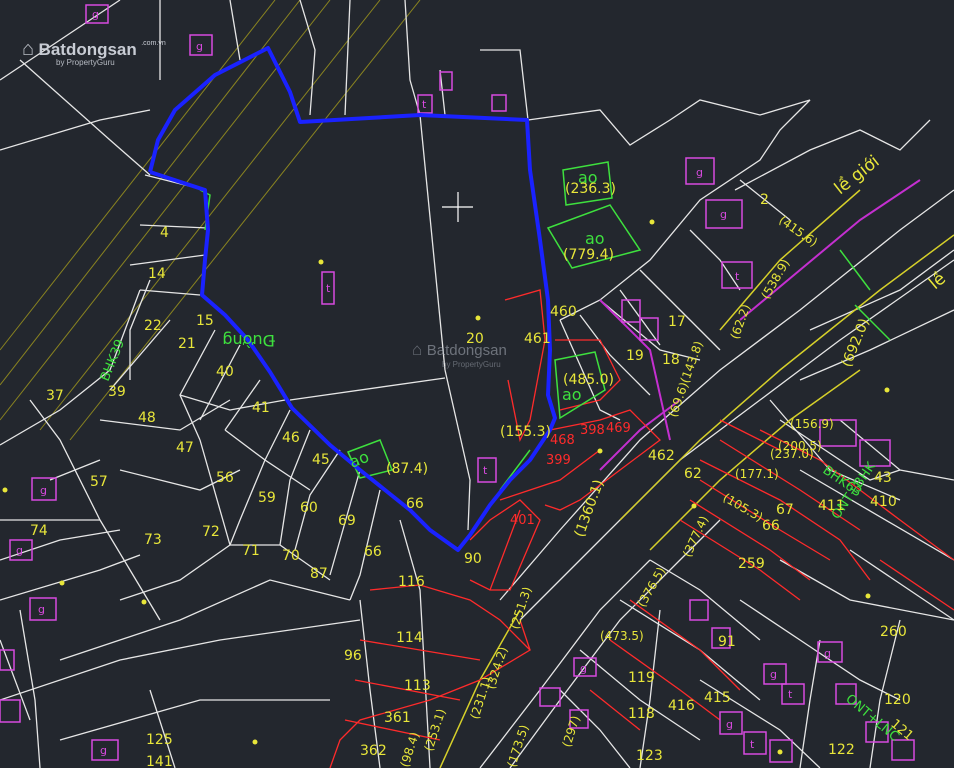 Image resolution: width=954 pixels, height=768 pixels. What do you see at coordinates (798, 231) in the screenshot?
I see `dim-label: (415.6)` at bounding box center [798, 231].